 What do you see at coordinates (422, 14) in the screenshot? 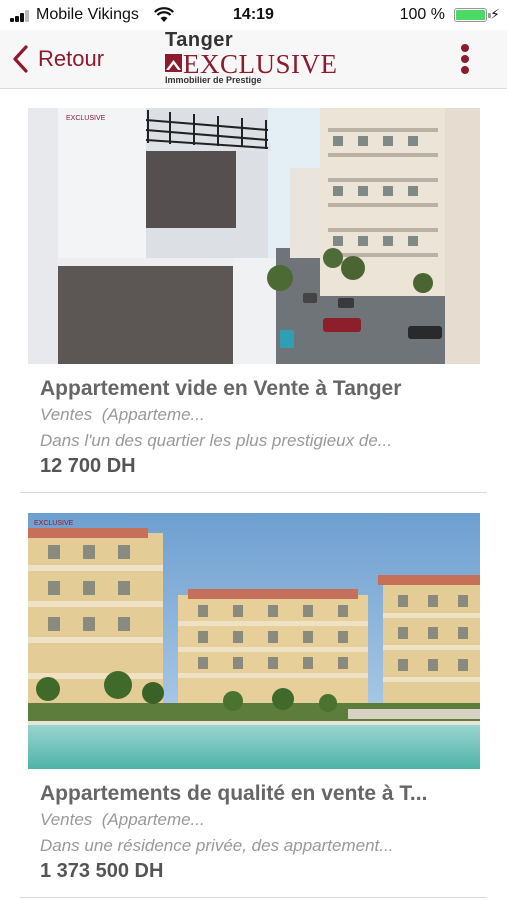
I see `battery-percent: 100 %` at bounding box center [422, 14].